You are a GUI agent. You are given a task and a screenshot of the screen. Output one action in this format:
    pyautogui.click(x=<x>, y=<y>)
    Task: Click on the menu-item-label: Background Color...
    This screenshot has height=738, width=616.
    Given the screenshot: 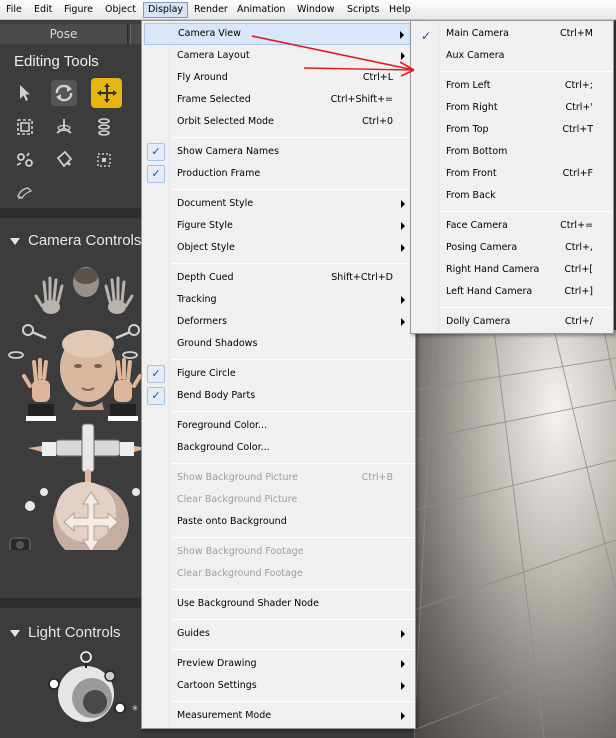 What is the action you would take?
    pyautogui.click(x=223, y=447)
    